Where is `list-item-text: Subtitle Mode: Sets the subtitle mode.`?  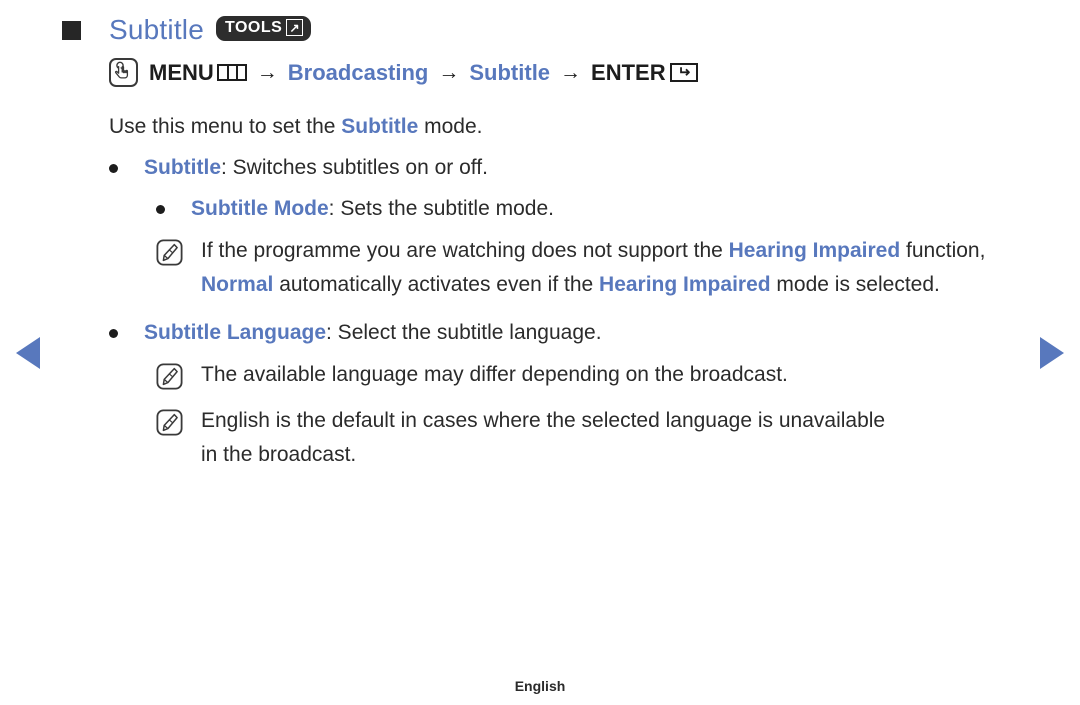
list-item-text: Subtitle Mode: Sets the subtitle mode. is located at coordinates (372, 209).